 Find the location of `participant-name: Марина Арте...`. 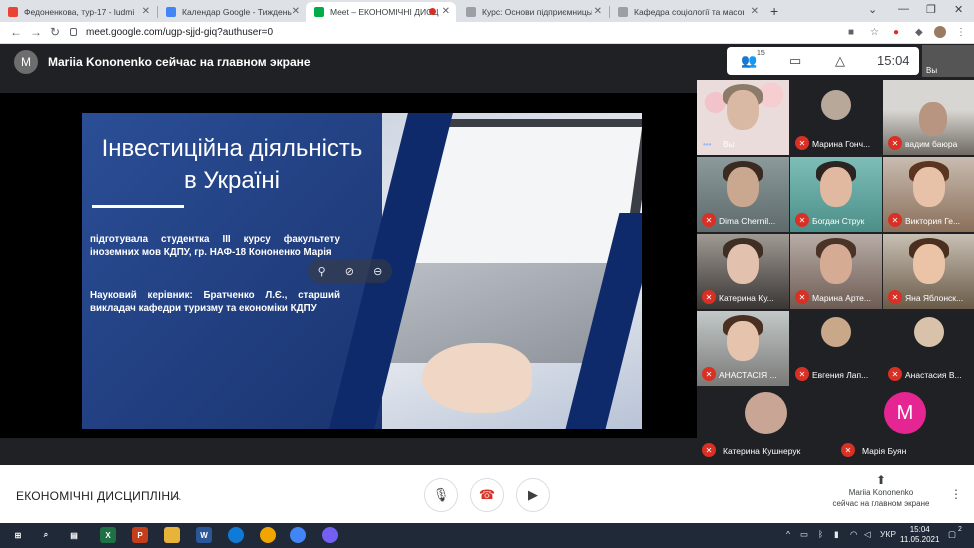

participant-name: Марина Арте... is located at coordinates (841, 298).